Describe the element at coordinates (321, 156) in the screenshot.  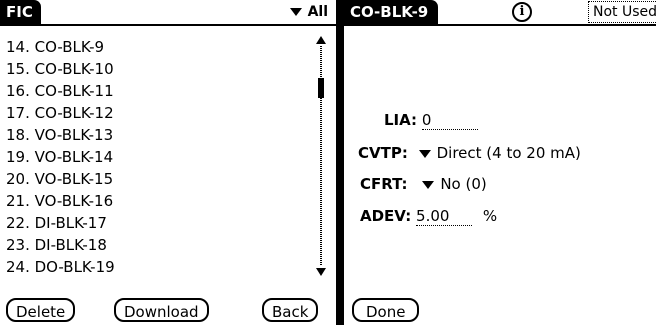
I see `list-scrollbar` at that location.